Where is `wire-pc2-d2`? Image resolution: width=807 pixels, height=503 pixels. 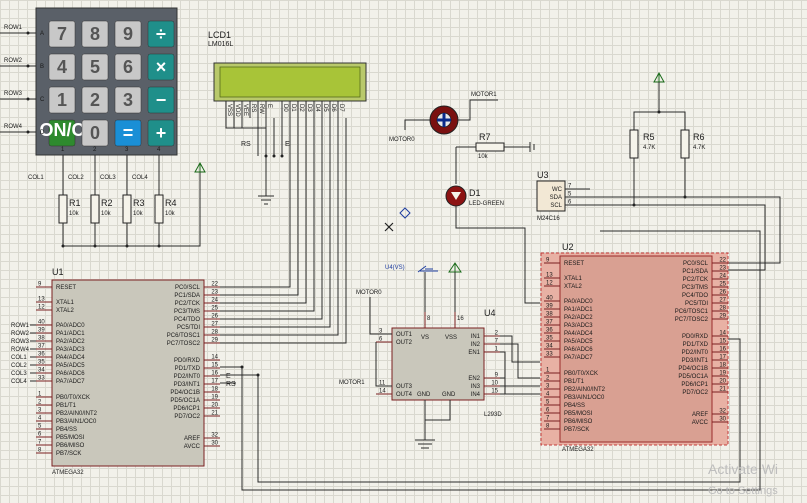
wire-pc2-d2 is located at coordinates (263, 211).